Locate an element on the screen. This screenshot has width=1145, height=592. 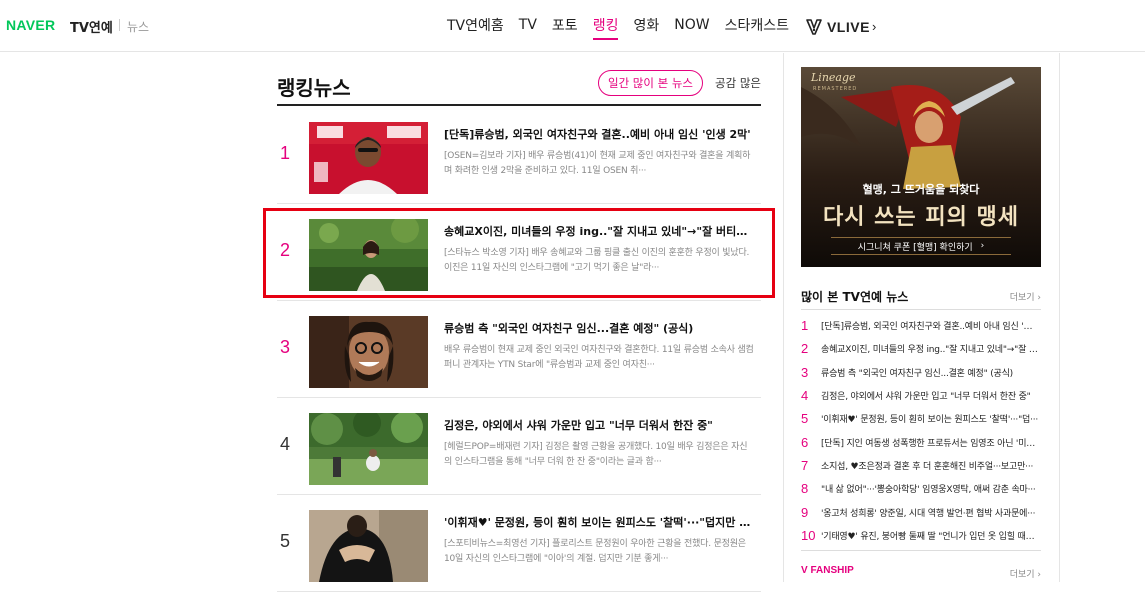
vlive-link: VLIVE › is located at coordinates (840, 27).